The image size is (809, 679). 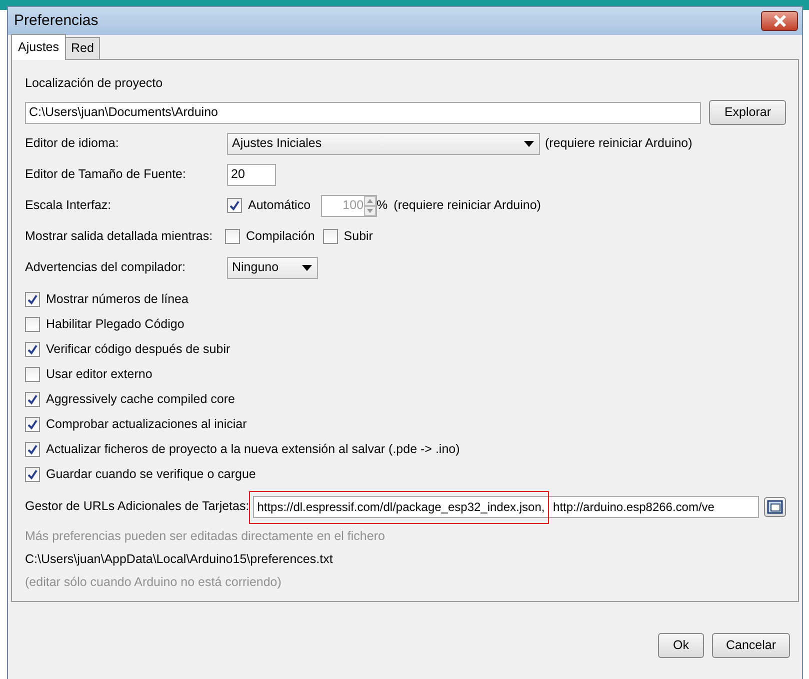 I want to click on checkbox-label: Aggressively cache compiled core, so click(x=140, y=399).